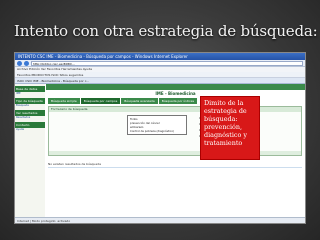  What do you see at coordinates (64, 101) in the screenshot?
I see `tab-simple: Búsqueda simple` at bounding box center [64, 101].